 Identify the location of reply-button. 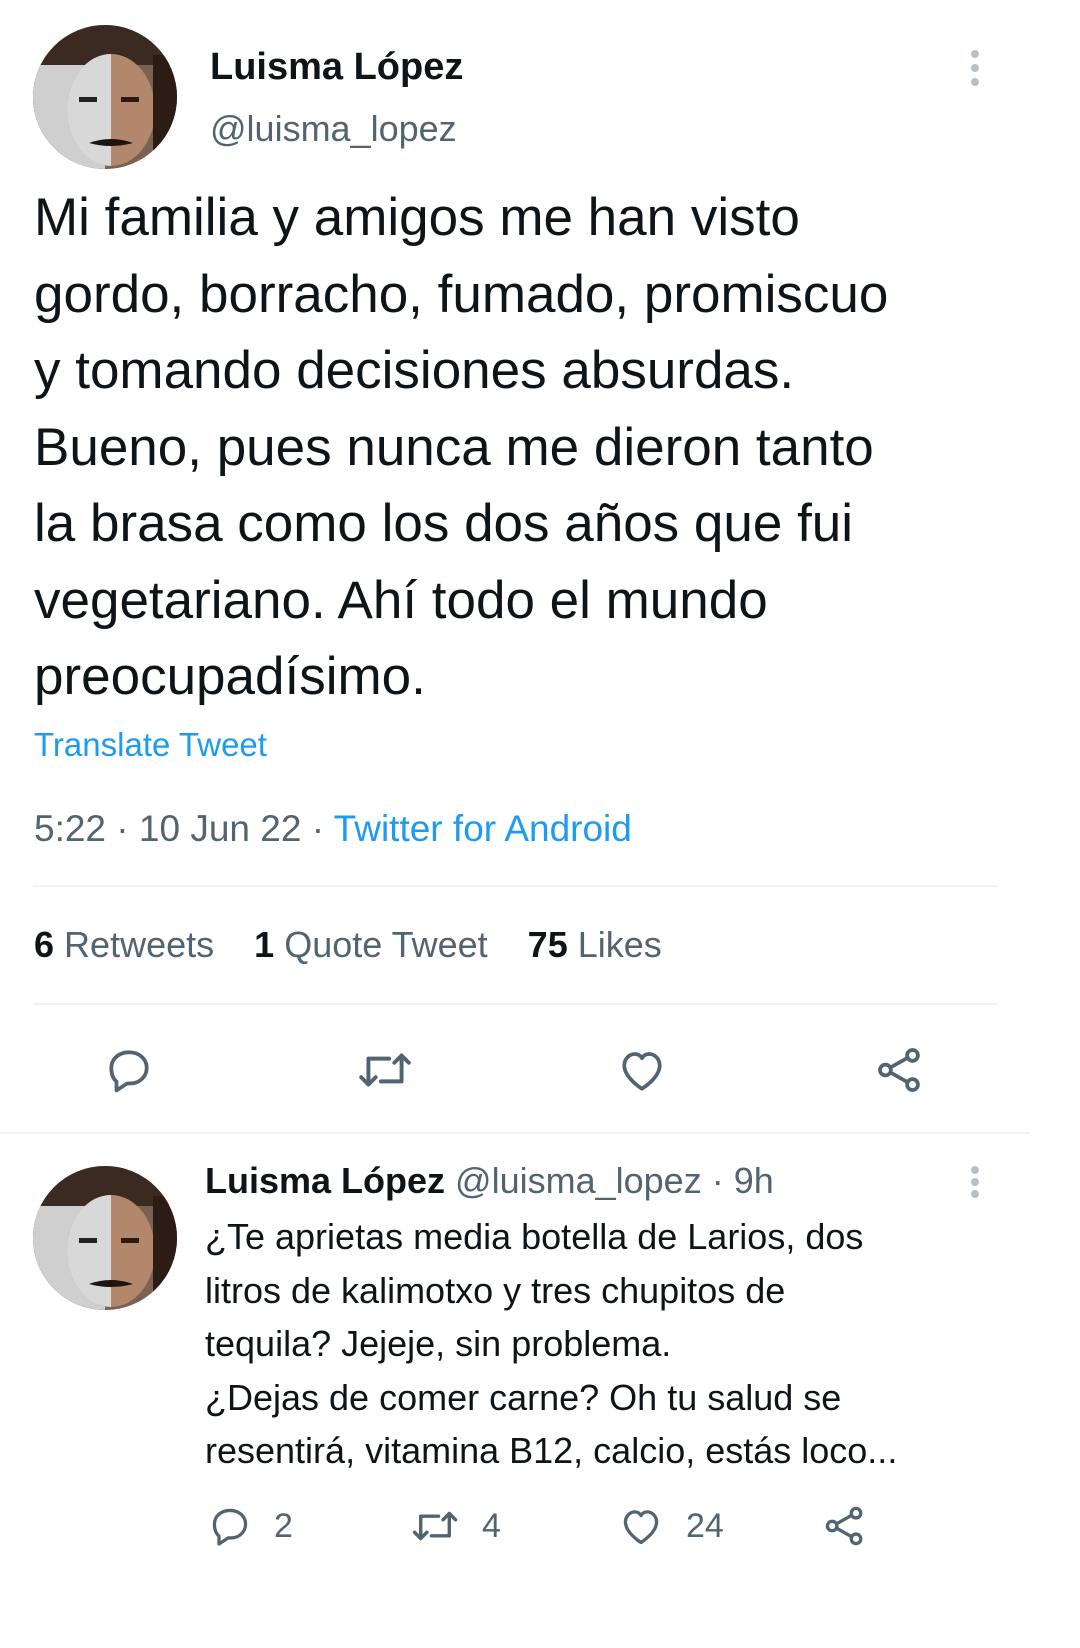
(129, 1070).